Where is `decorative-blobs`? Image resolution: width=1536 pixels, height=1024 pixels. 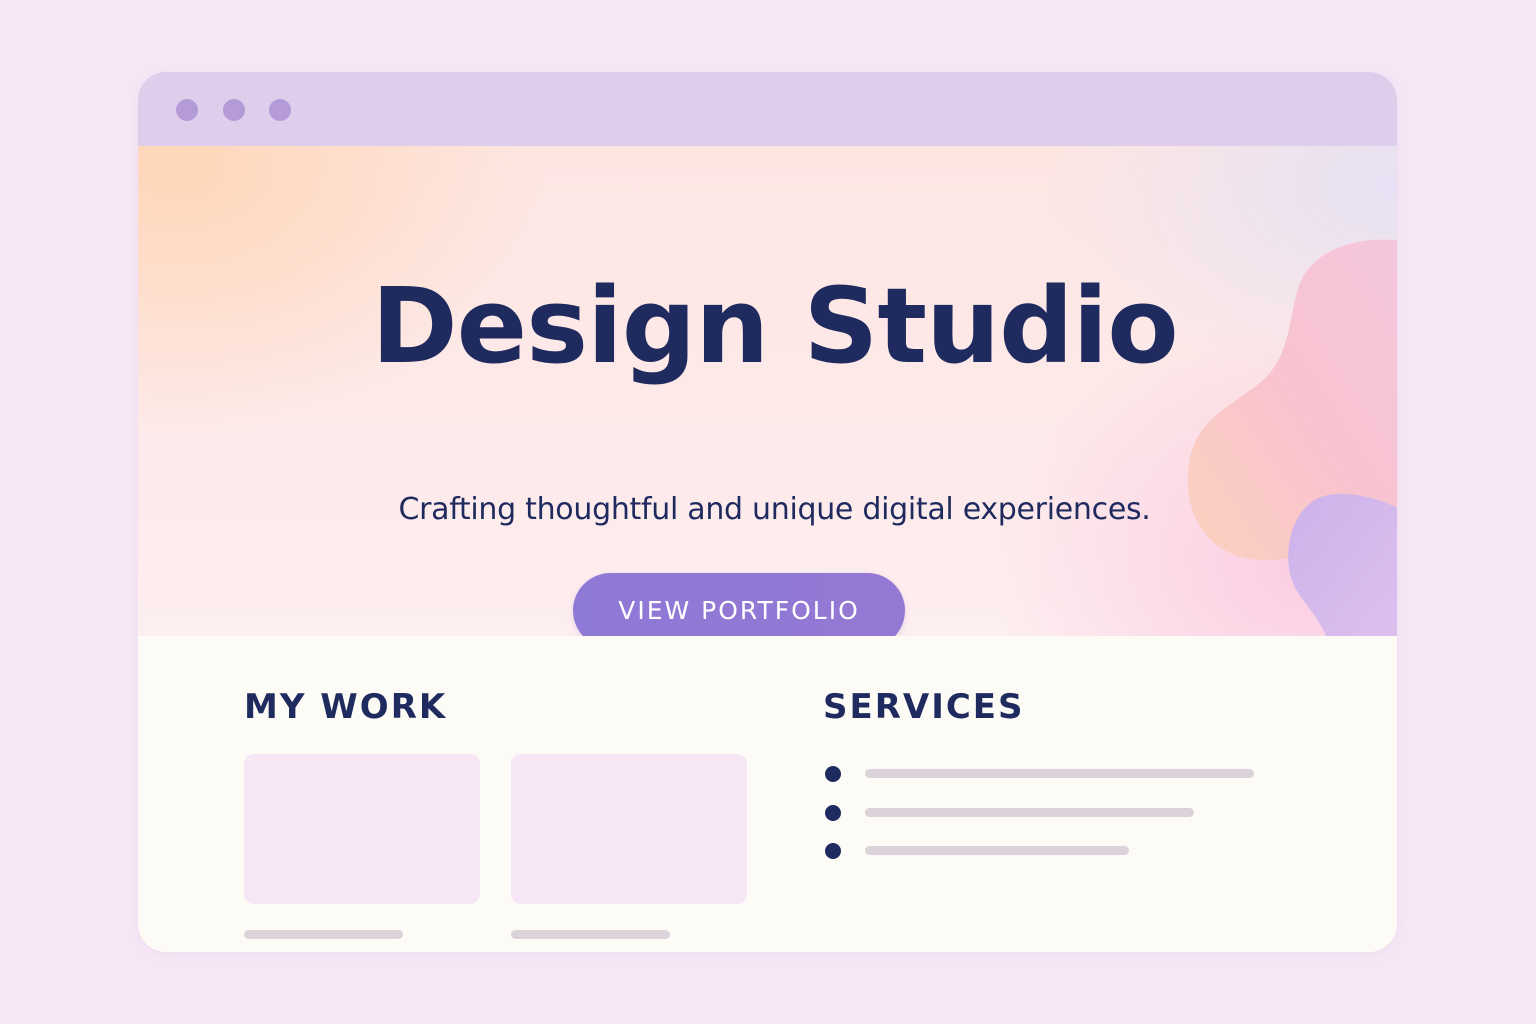
decorative-blobs is located at coordinates (1292, 437).